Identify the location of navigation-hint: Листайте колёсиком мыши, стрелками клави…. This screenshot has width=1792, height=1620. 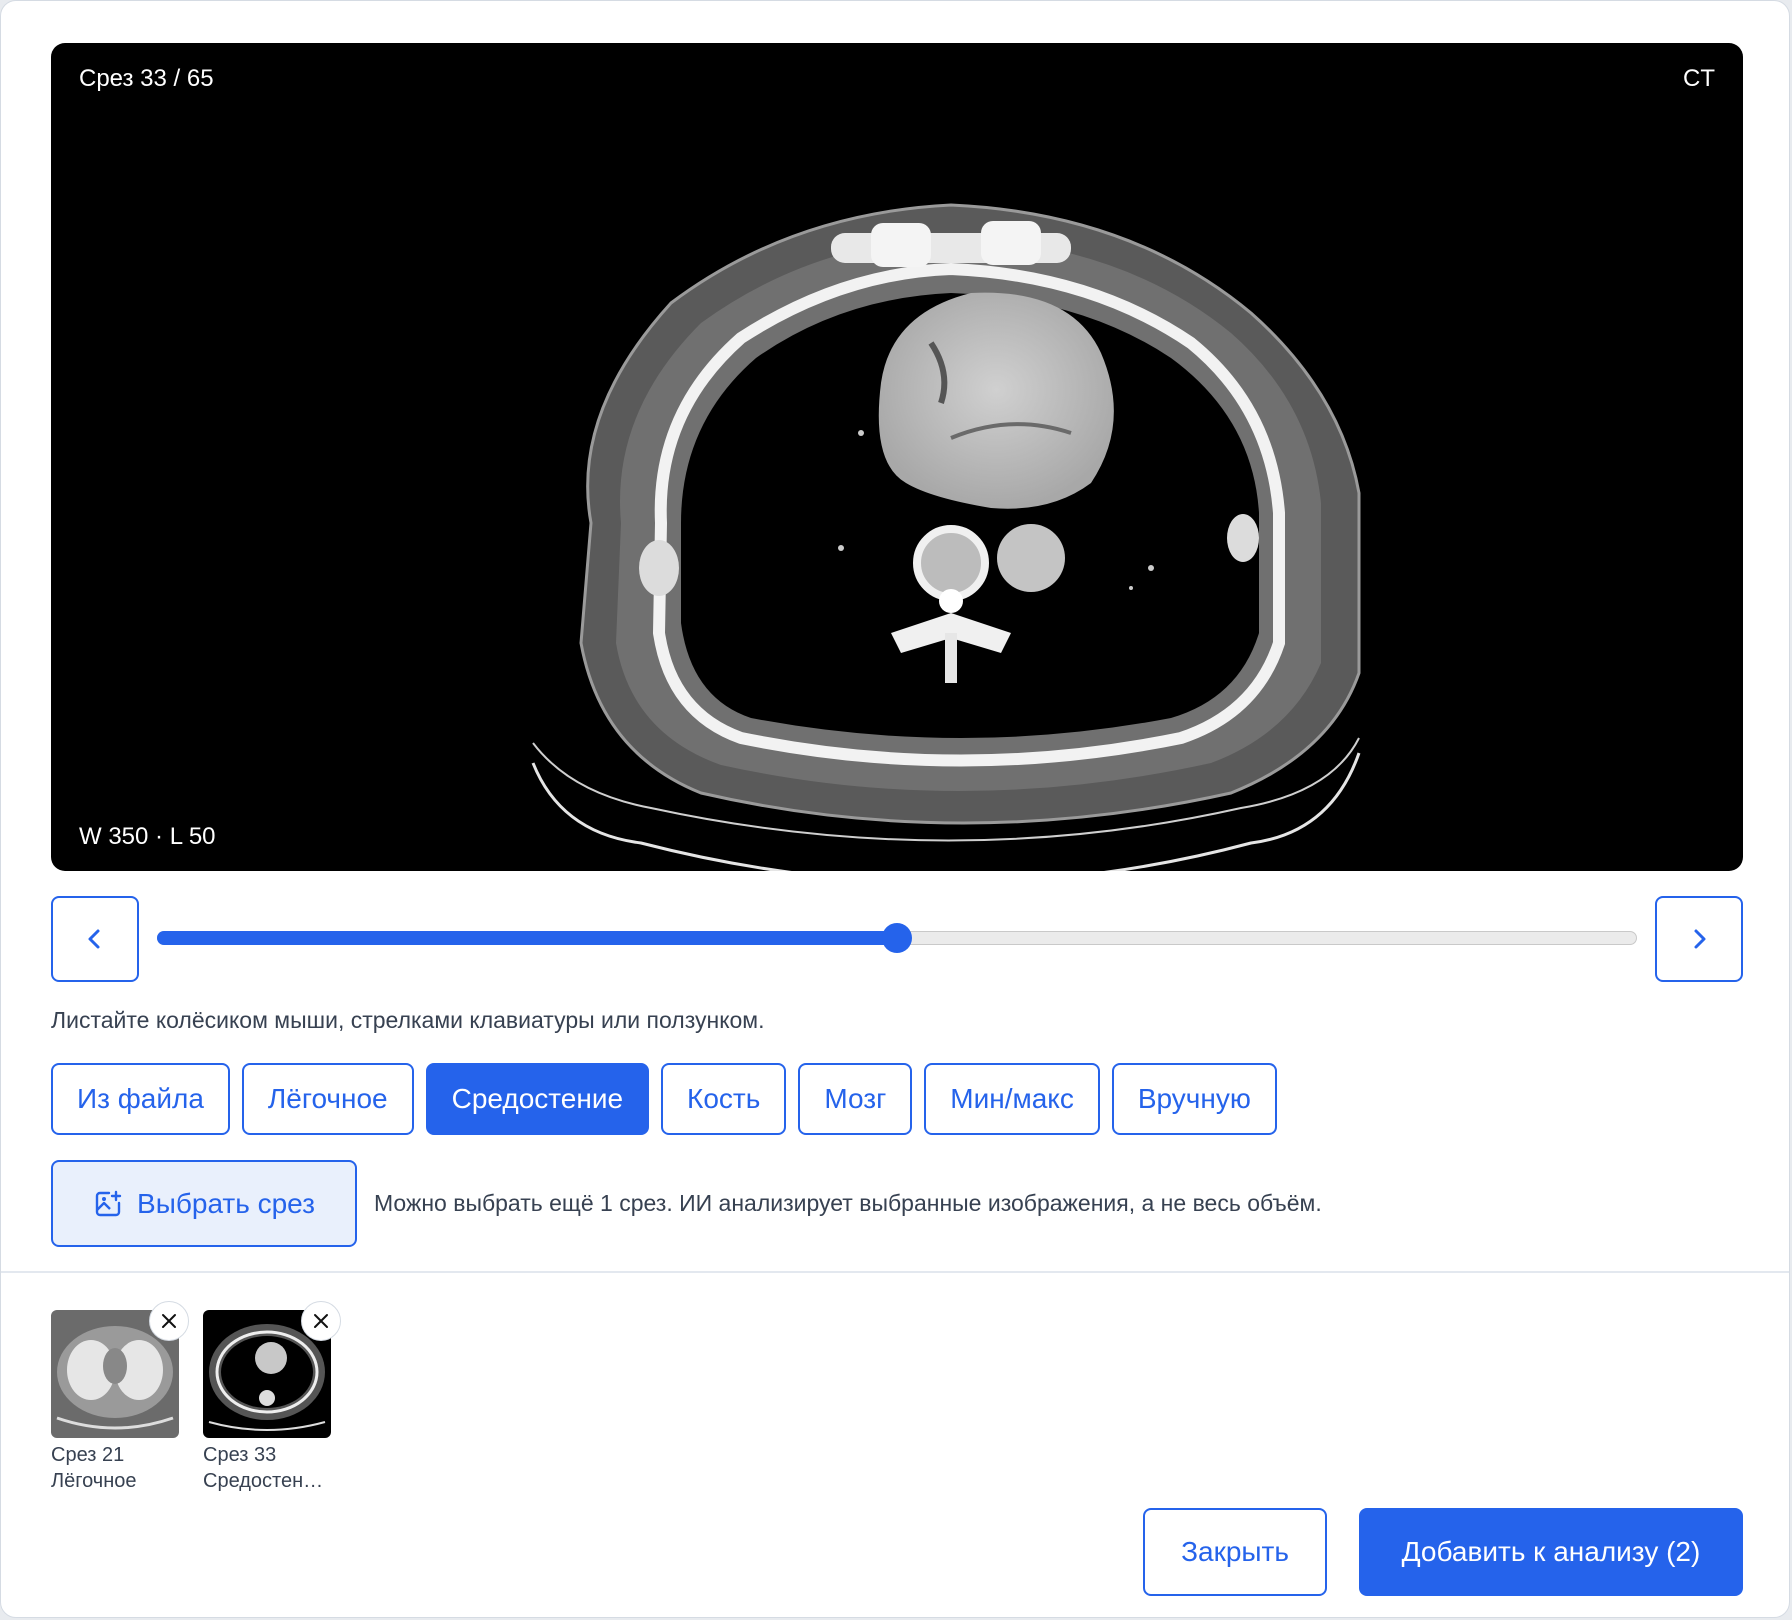
(408, 1020).